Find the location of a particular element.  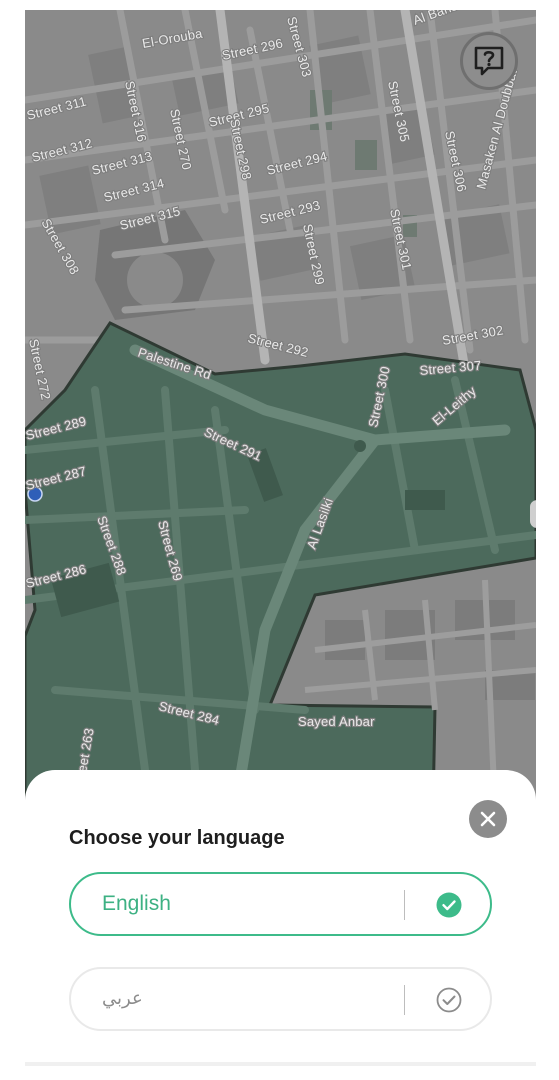

street-label: Sayed Anbar is located at coordinates (336, 721).